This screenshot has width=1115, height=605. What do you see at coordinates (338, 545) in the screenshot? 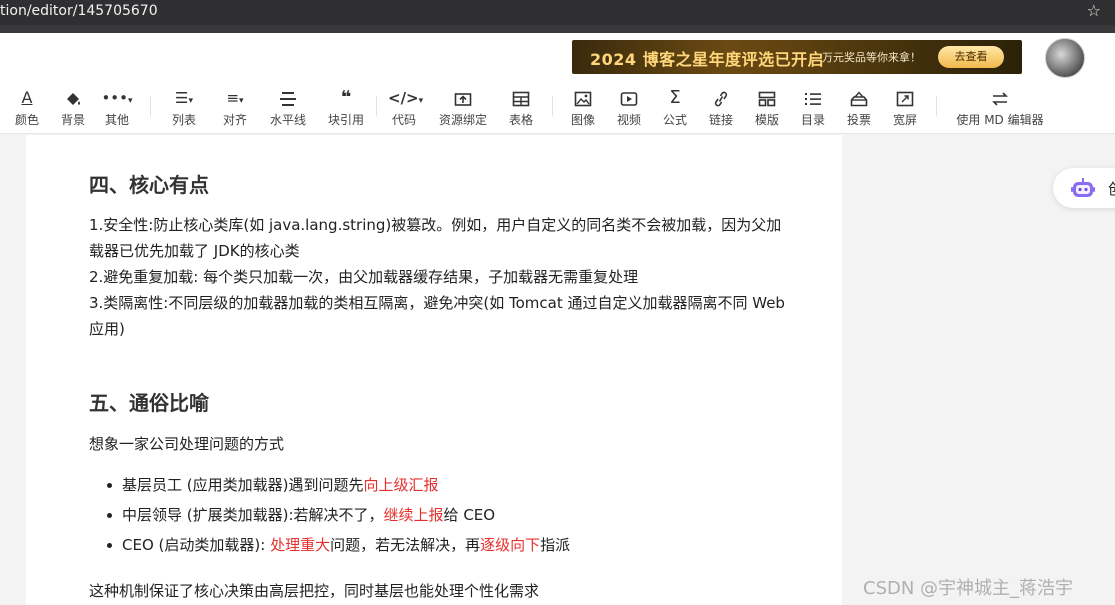
I see `list-item: CEO (启动类加载器): 处理重大问题，若无法解决，再逐级向下指派` at bounding box center [338, 545].